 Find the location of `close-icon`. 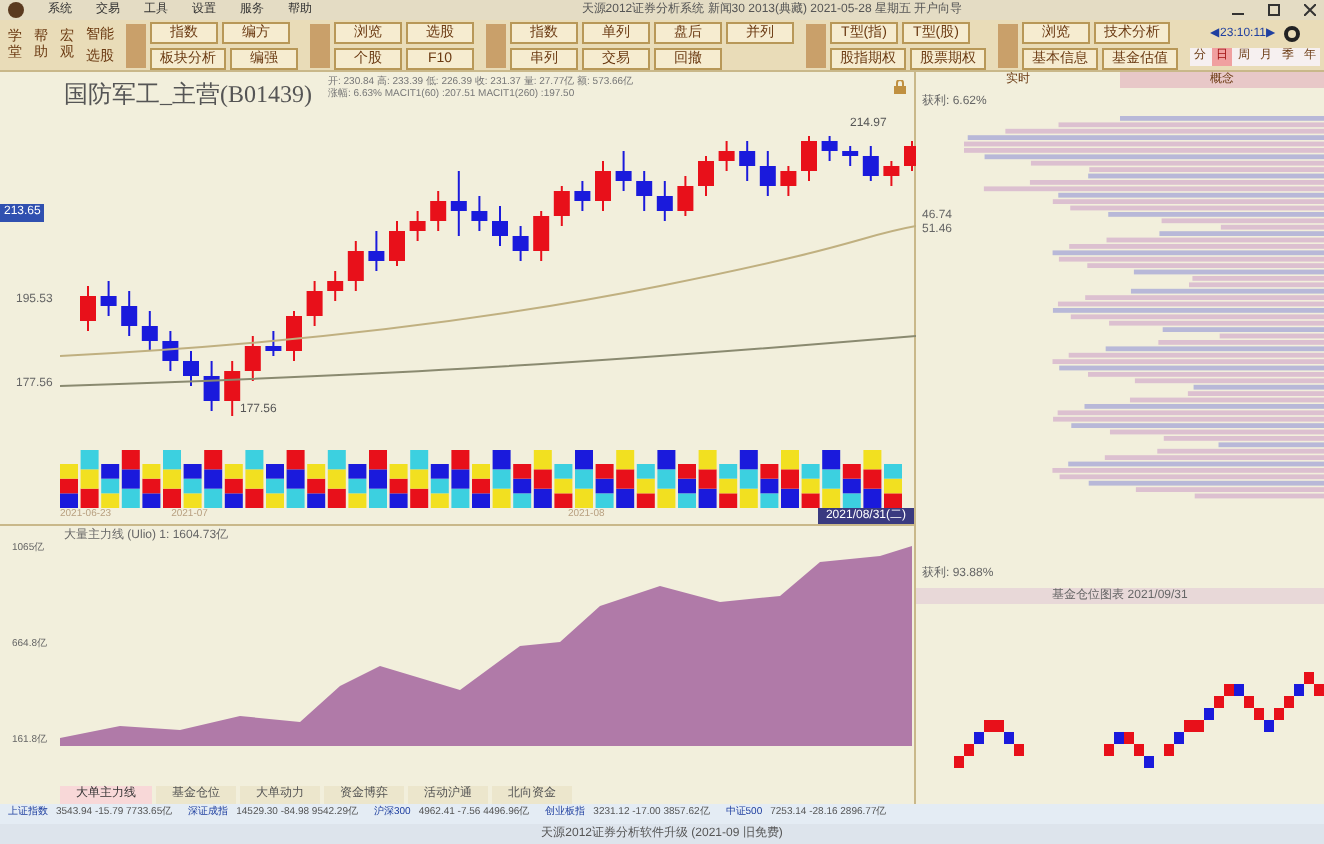

close-icon is located at coordinates (1310, 10).